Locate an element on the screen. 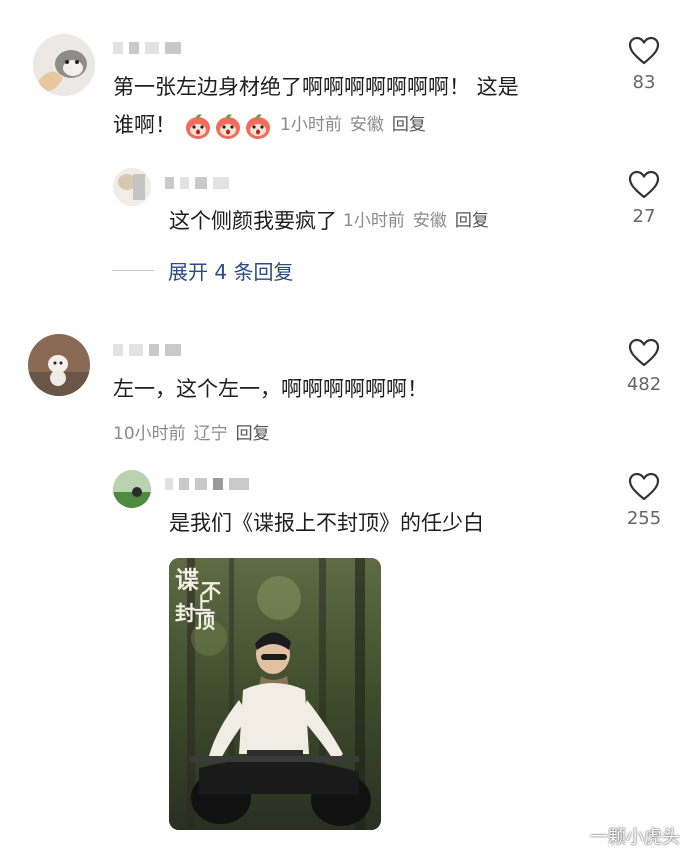 Image resolution: width=690 pixels, height=853 pixels. comment-text-line2-row: 谁啊！ 1小时前 安徽 回复 is located at coordinates (353, 125).